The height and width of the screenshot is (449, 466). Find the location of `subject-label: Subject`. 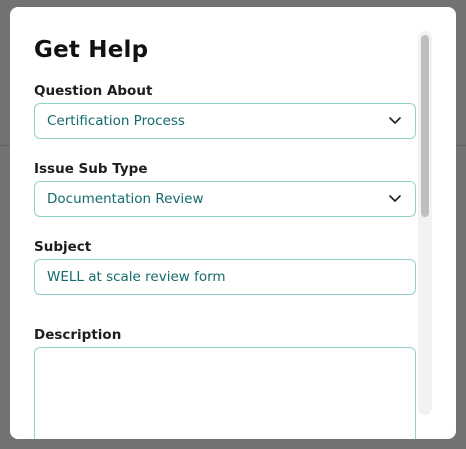

subject-label: Subject is located at coordinates (63, 247).